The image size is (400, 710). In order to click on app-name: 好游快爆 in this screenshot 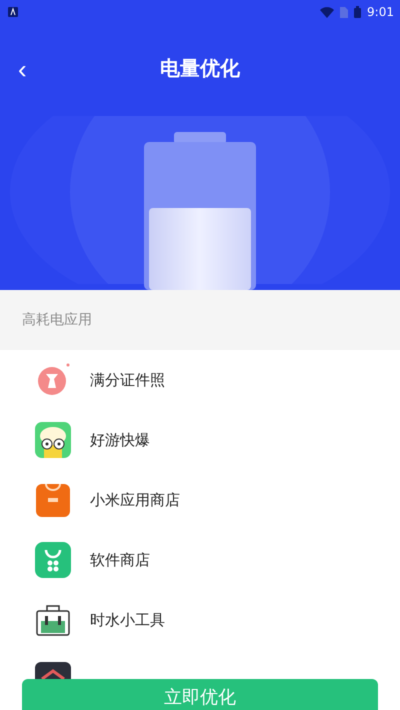, I will do `click(120, 440)`.